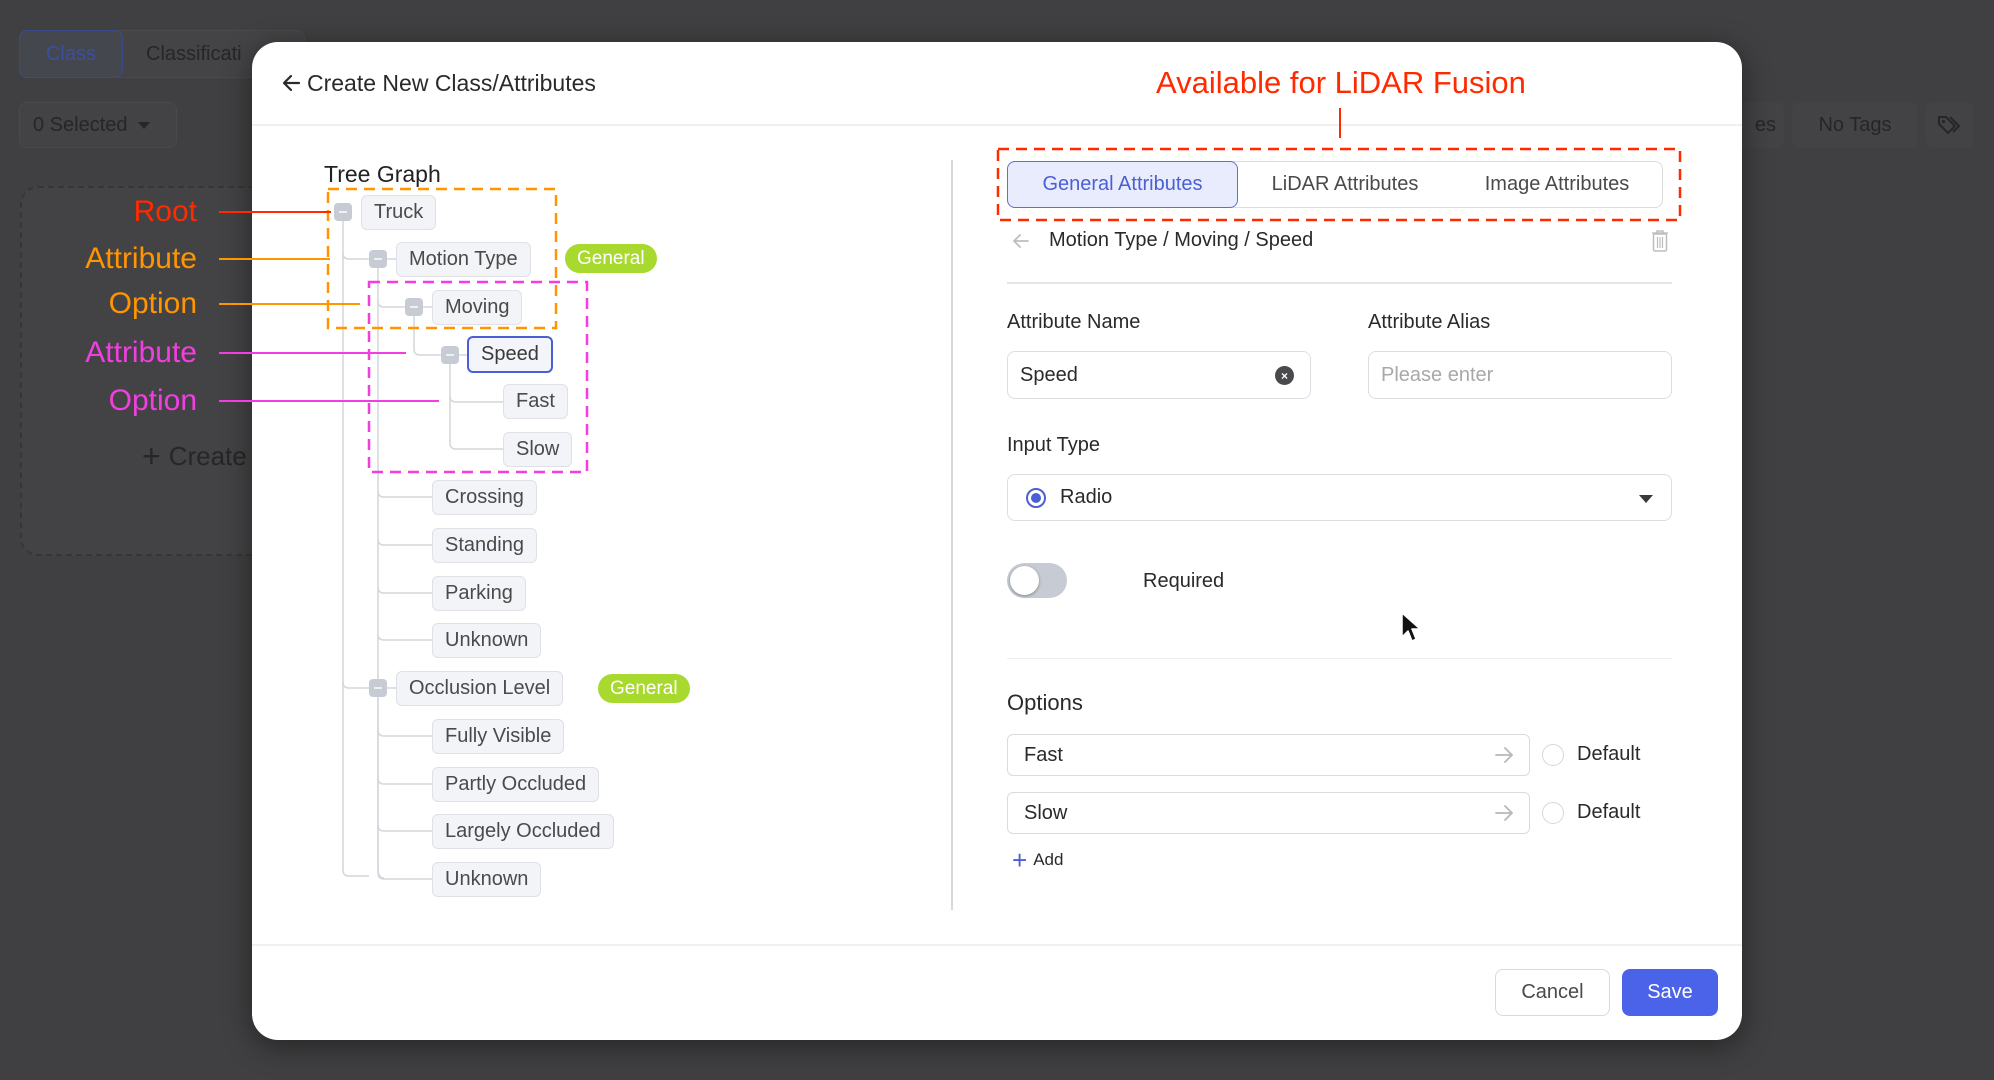 The image size is (1994, 1080). I want to click on input-type-value: Radio, so click(1086, 497).